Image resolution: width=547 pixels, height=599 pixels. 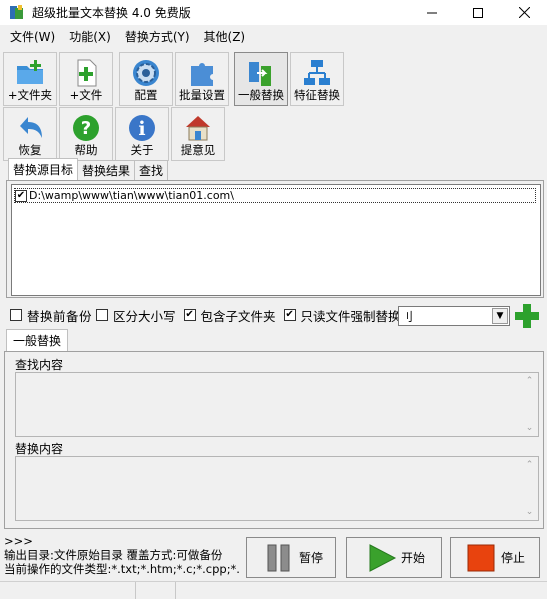 I want to click on svg-text: i, so click(x=141, y=129).